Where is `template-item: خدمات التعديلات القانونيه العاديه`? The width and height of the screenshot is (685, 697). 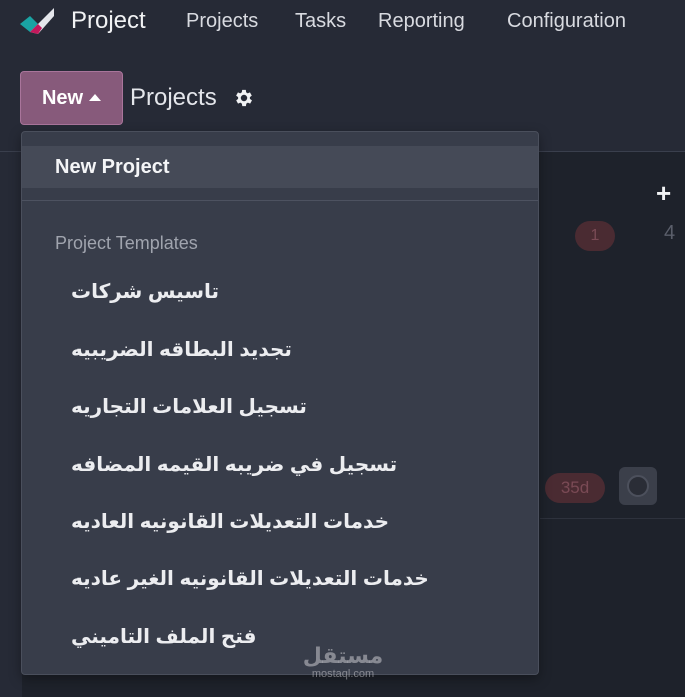 template-item: خدمات التعديلات القانونيه العاديه is located at coordinates (280, 521).